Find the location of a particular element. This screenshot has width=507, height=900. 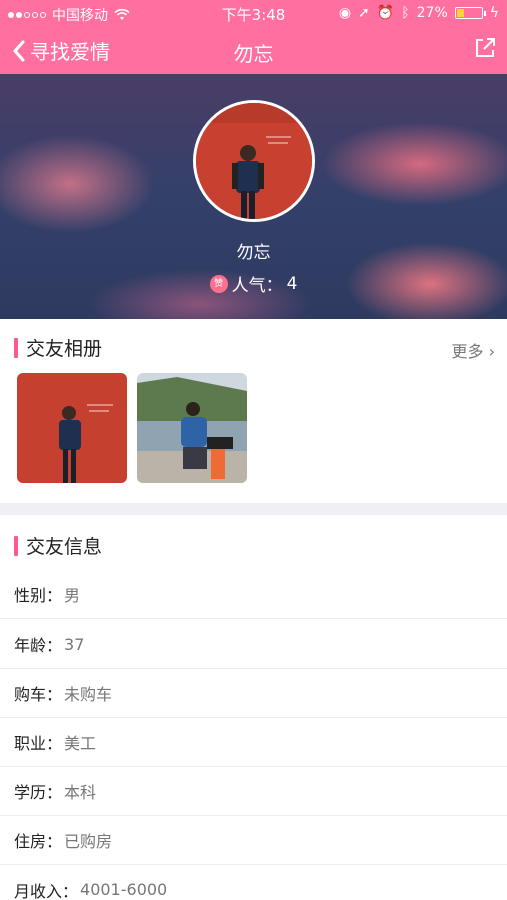

popularity: 赞 人气： 4 is located at coordinates (253, 283).